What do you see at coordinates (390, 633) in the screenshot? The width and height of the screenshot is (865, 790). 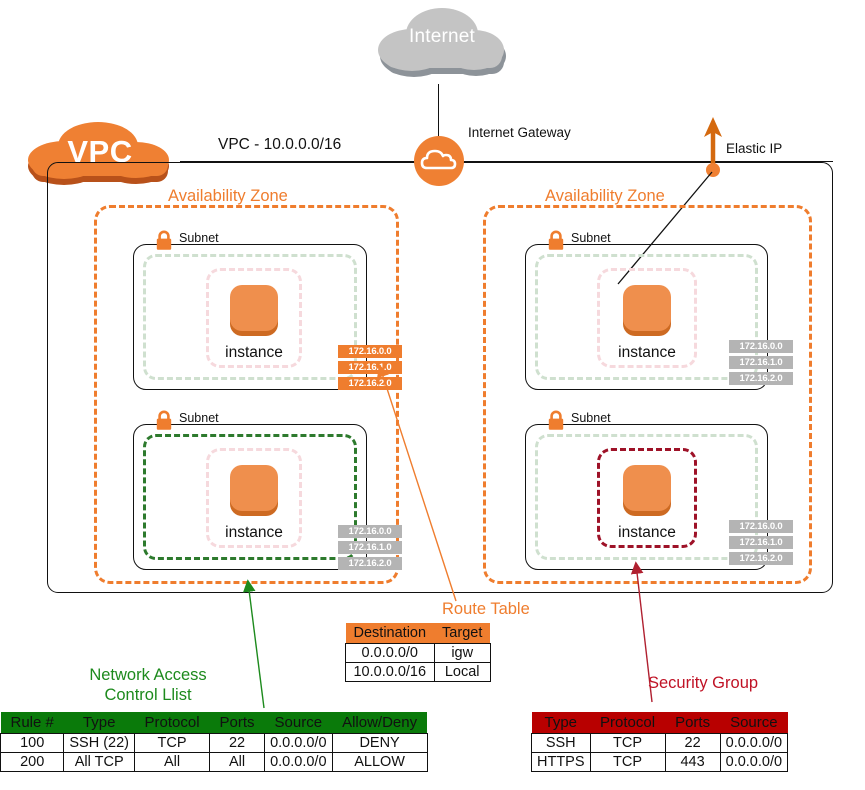 I see `route-table-header-cell: Destination` at bounding box center [390, 633].